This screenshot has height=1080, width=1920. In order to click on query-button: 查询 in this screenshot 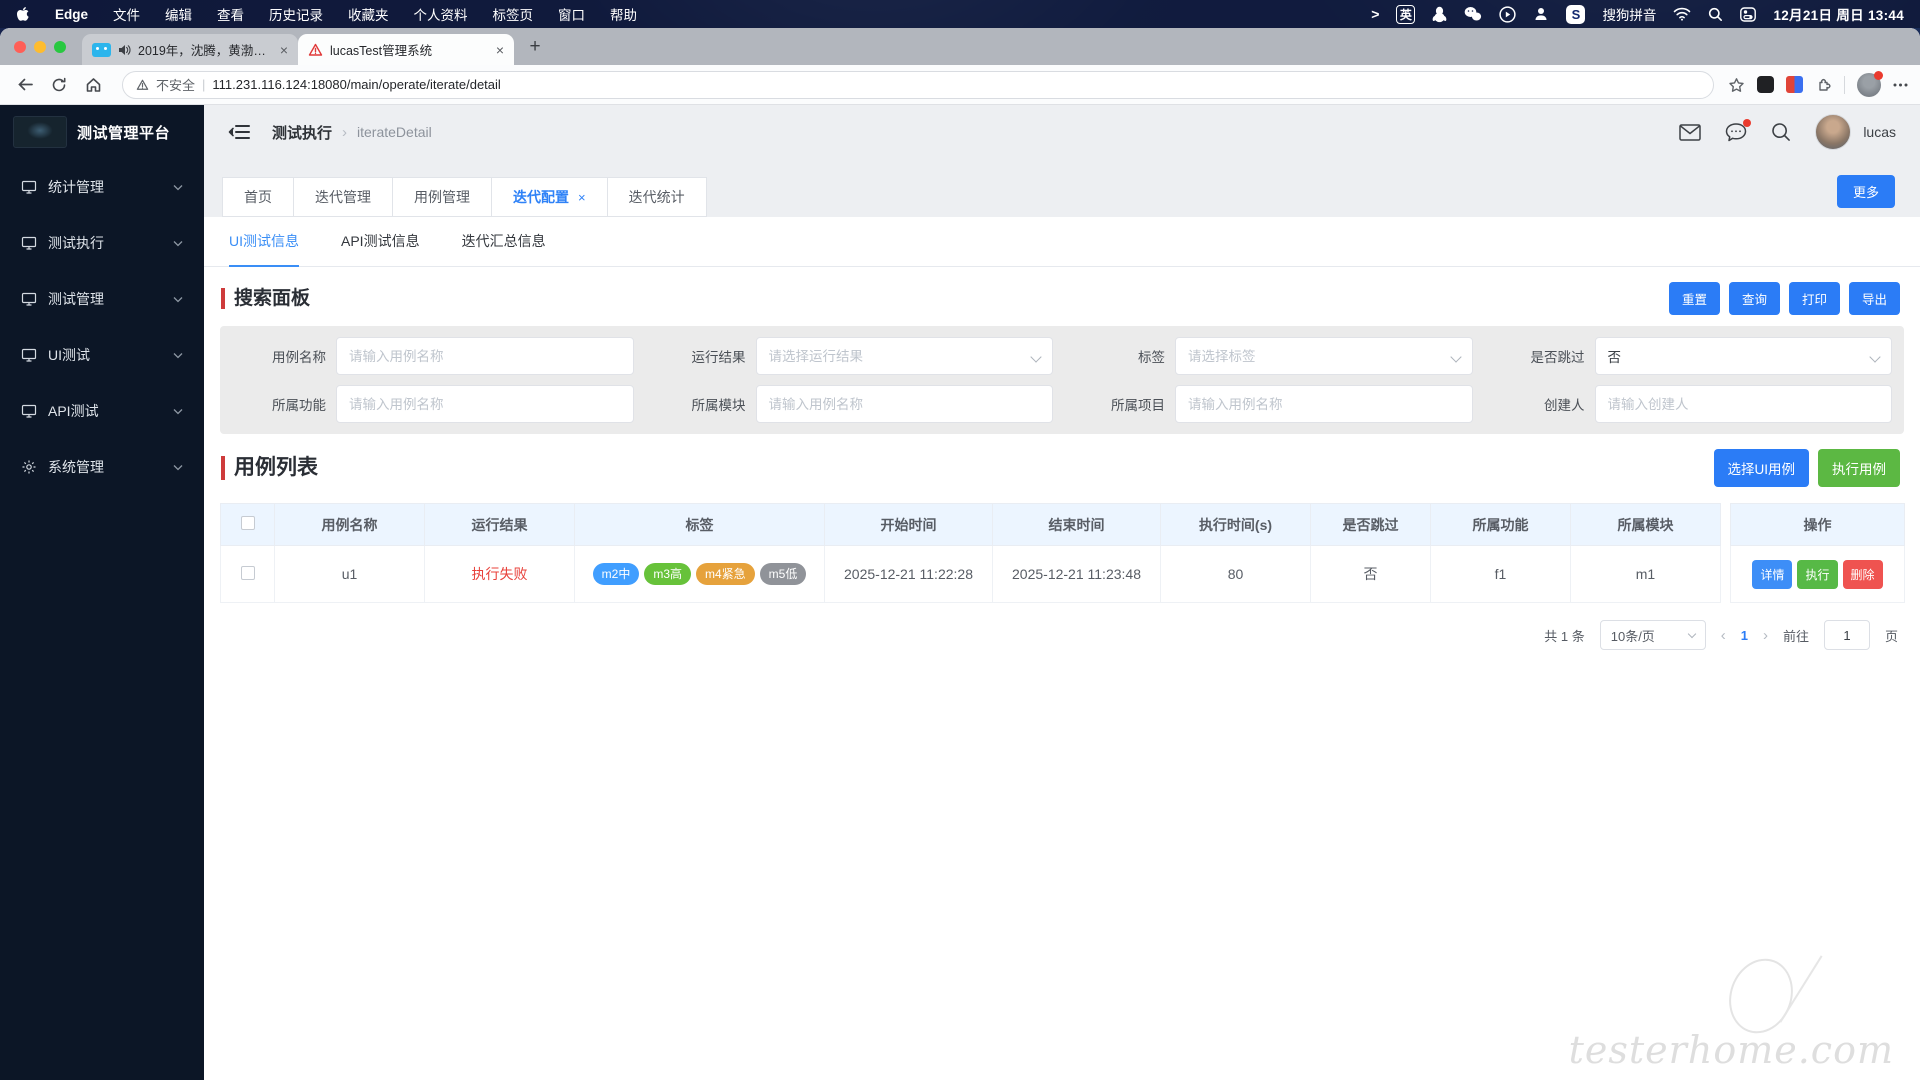, I will do `click(1754, 298)`.